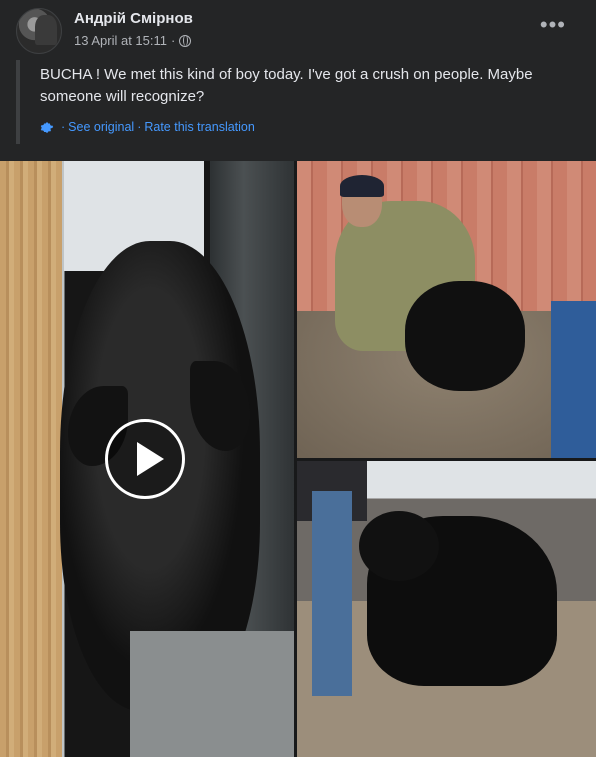 The image size is (596, 757). Describe the element at coordinates (332, 593) in the screenshot. I see `person-jeans` at that location.